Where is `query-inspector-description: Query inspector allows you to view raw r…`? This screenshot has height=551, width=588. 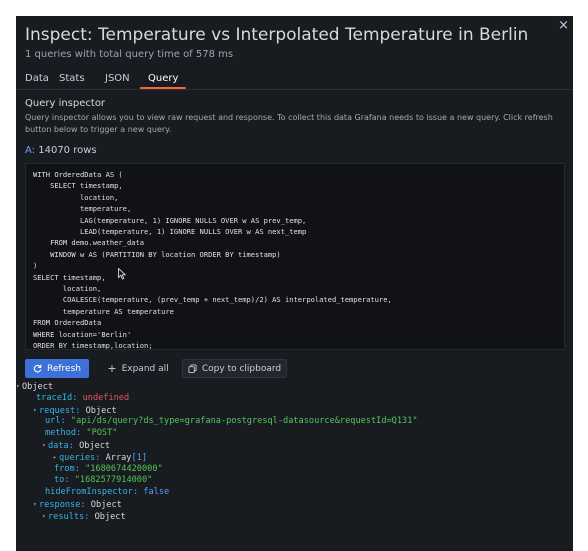
query-inspector-description: Query inspector allows you to view raw r… is located at coordinates (289, 123).